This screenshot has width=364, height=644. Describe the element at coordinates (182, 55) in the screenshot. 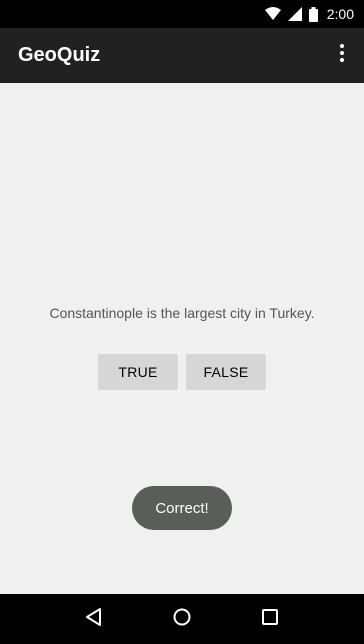

I see `app-bar: GeoQuiz` at that location.